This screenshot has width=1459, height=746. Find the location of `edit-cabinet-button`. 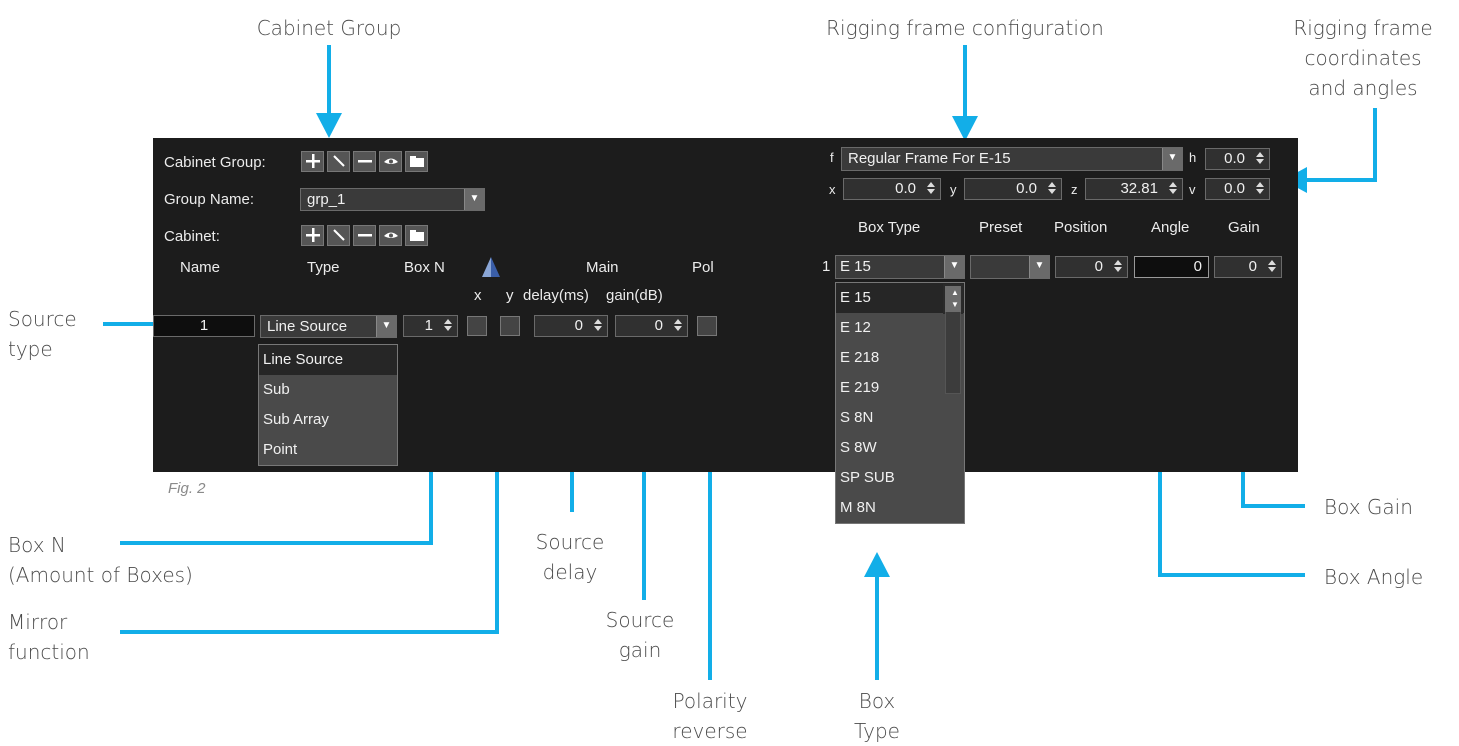

edit-cabinet-button is located at coordinates (338, 235).